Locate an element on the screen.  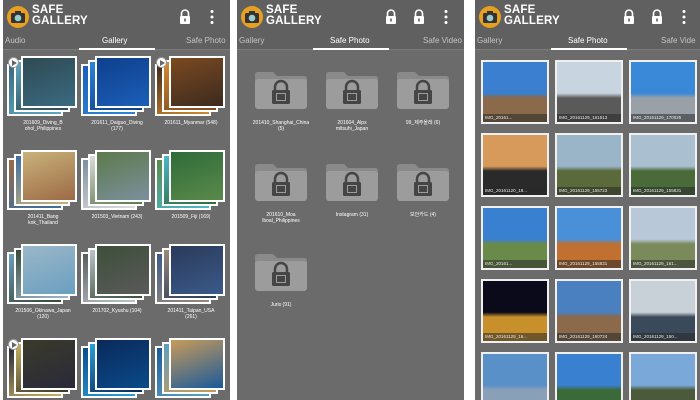
photo-filename: IMG_20161129_155723 is located at coordinates (589, 191).